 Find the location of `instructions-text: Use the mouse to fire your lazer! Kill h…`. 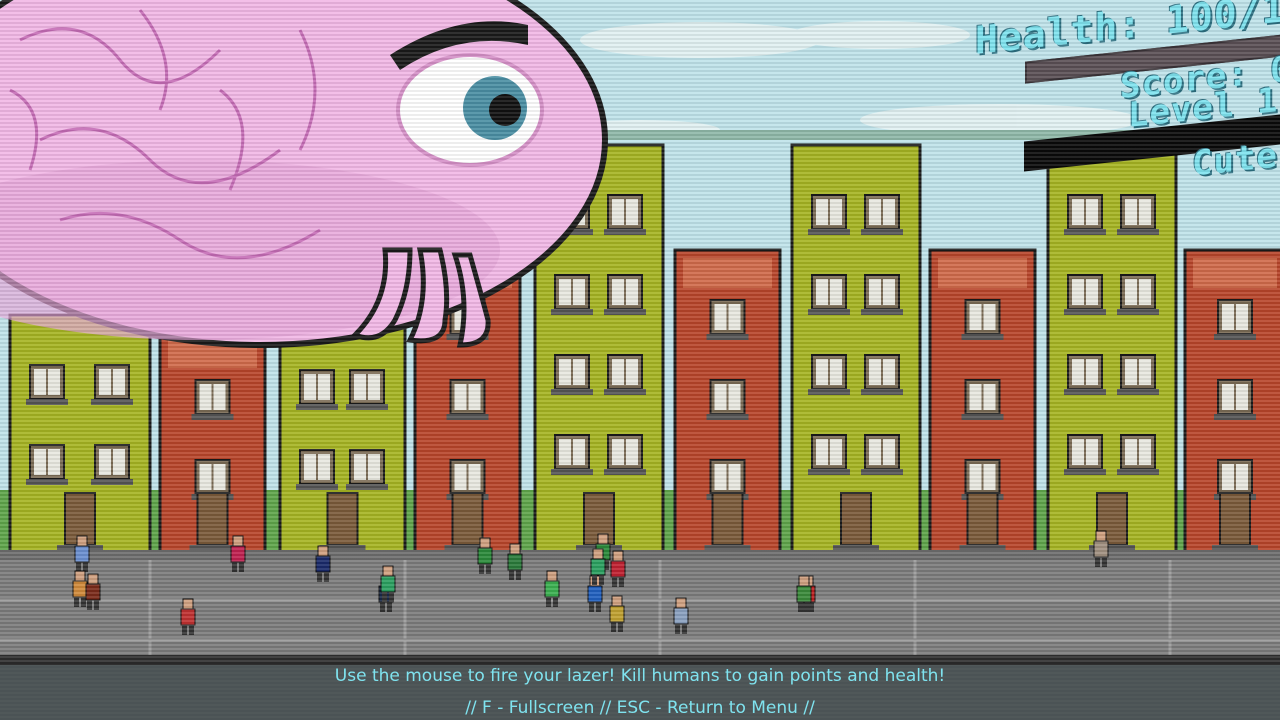

instructions-text: Use the mouse to fire your lazer! Kill h… is located at coordinates (640, 676).